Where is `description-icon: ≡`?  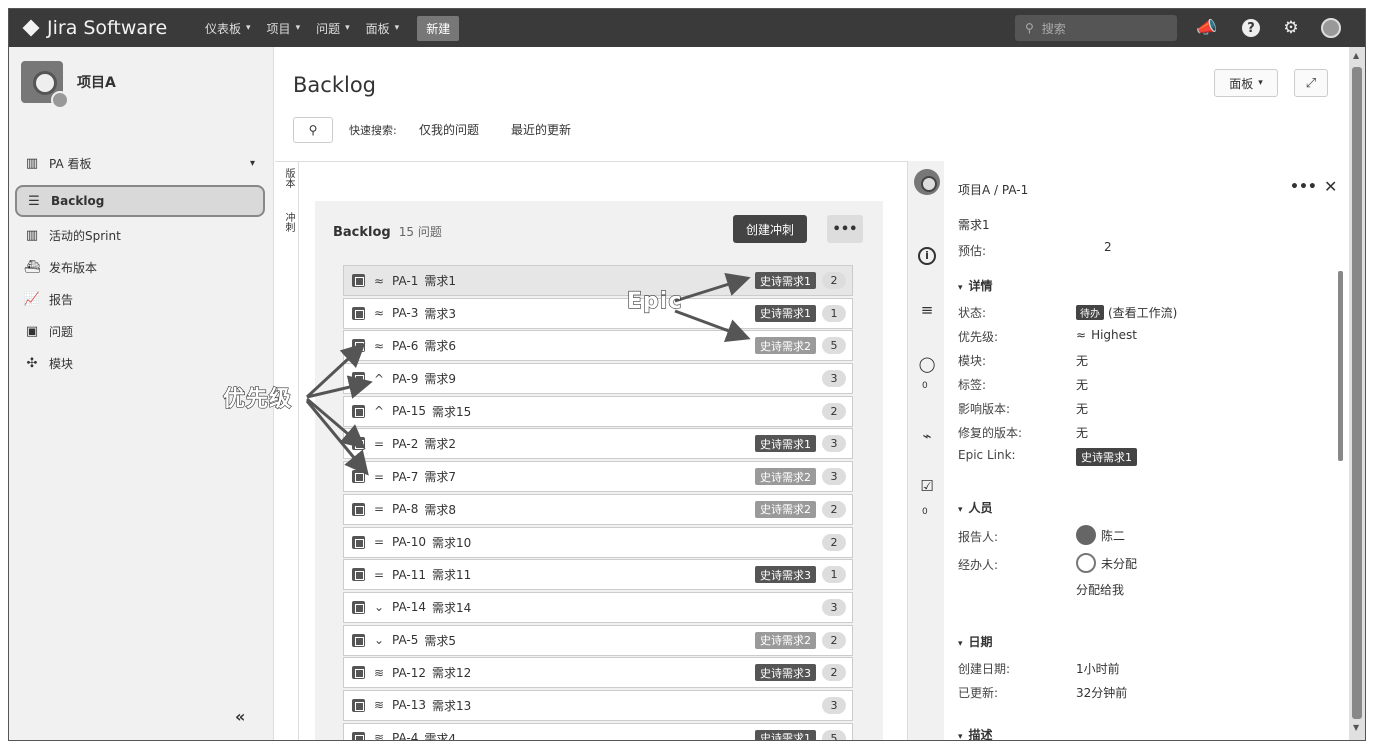
description-icon: ≡ is located at coordinates (927, 310).